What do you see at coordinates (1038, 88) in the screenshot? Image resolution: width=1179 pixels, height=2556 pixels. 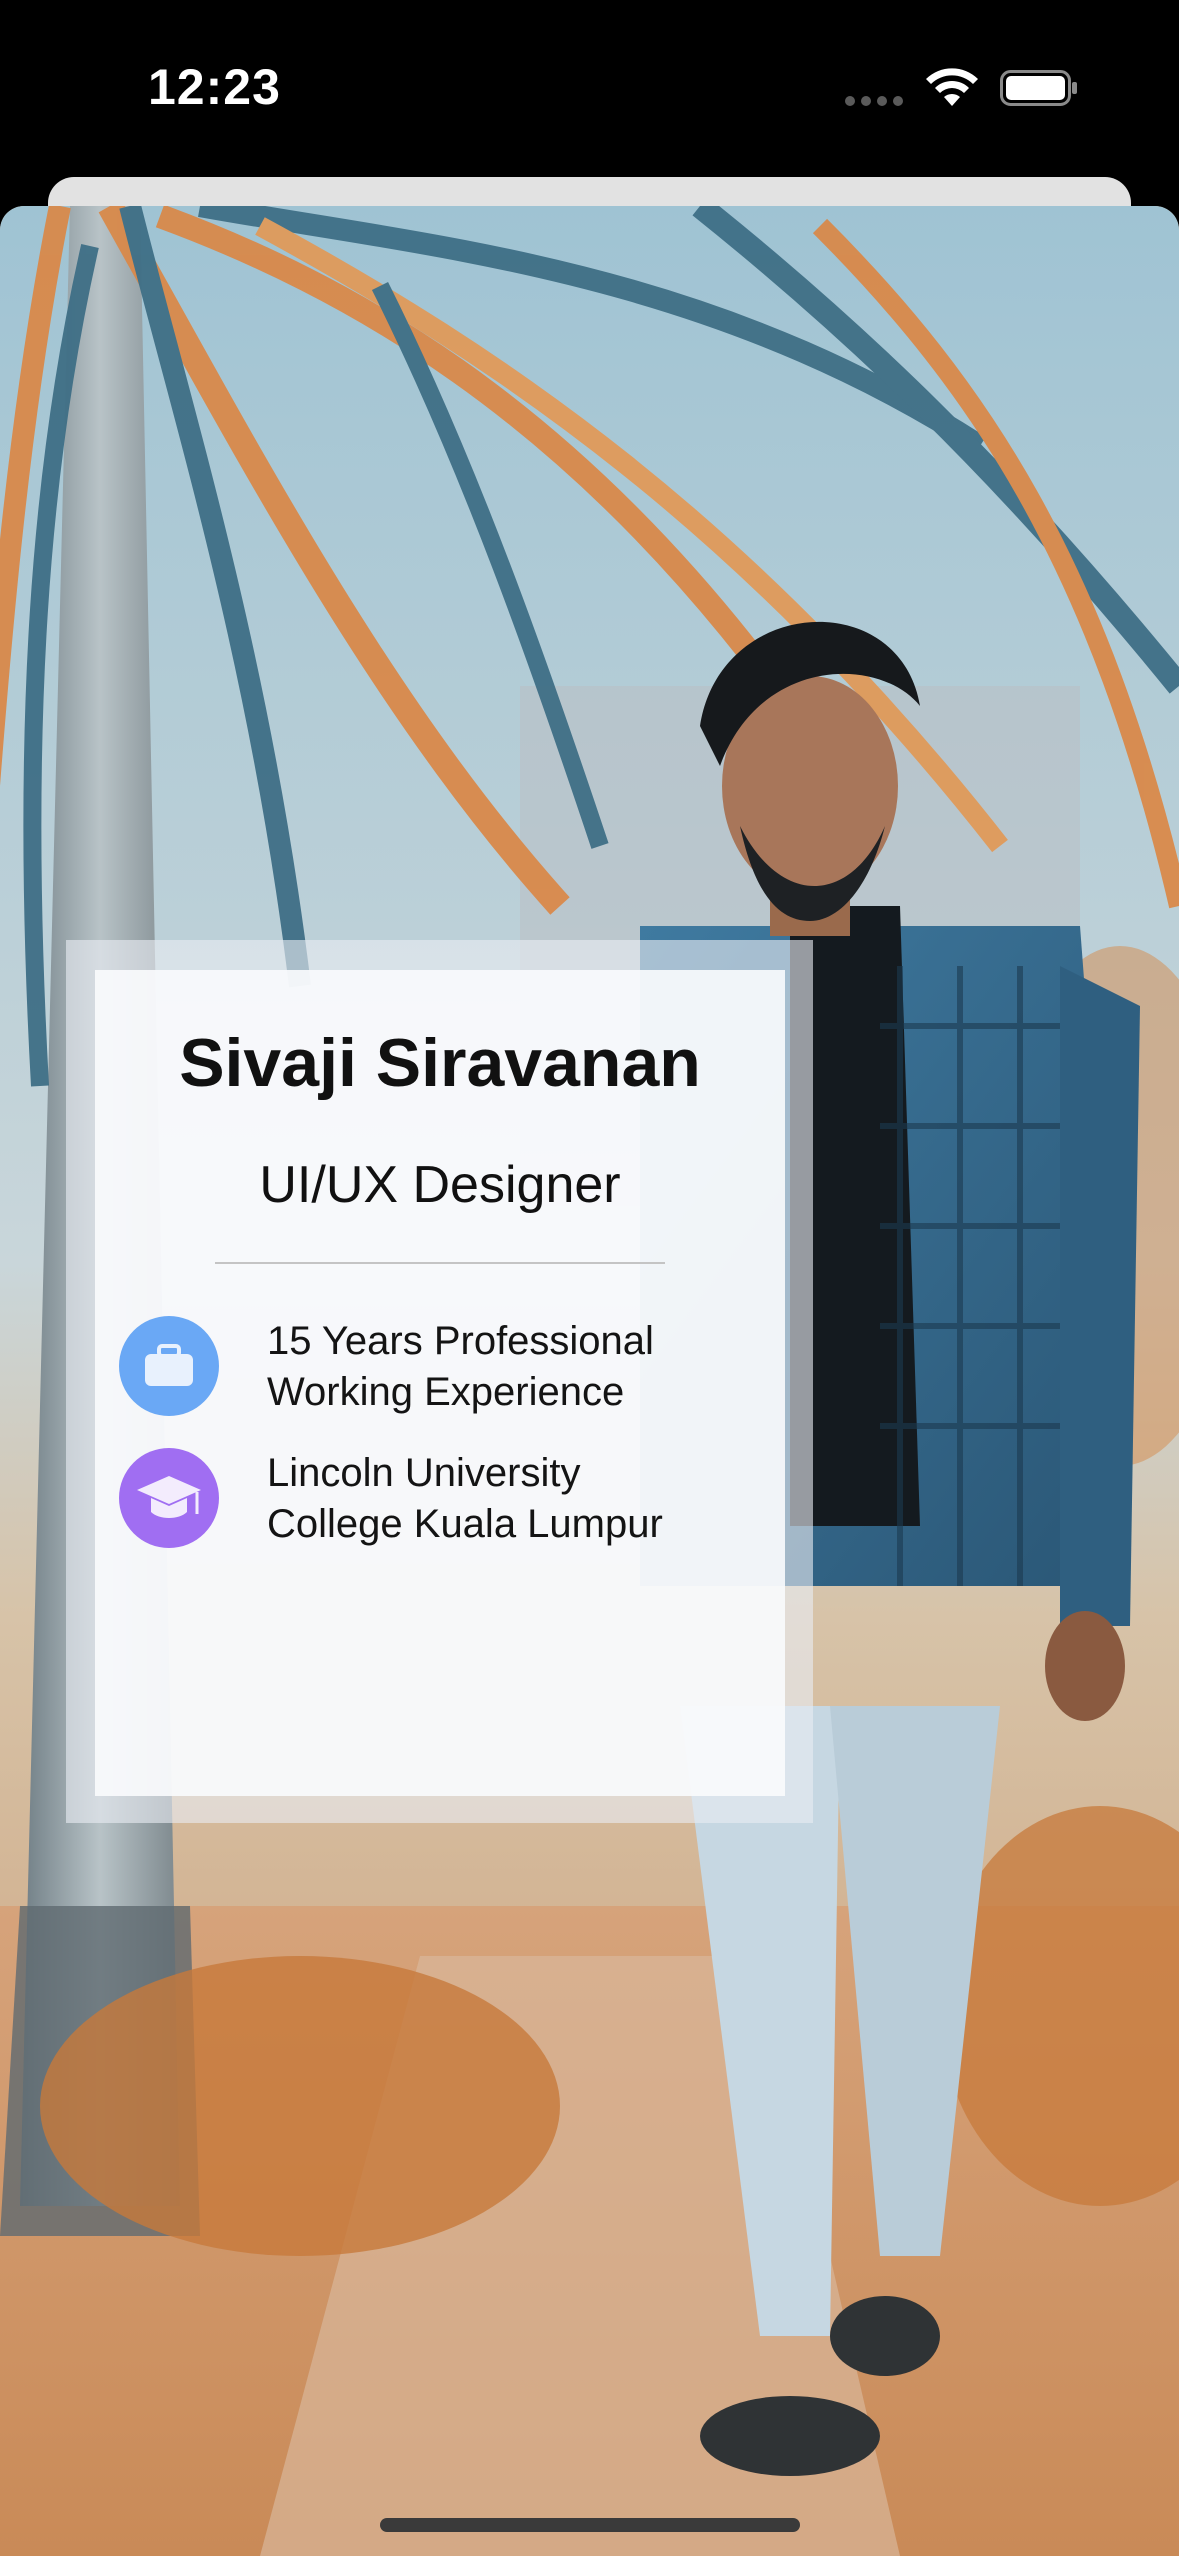 I see `battery-icon` at bounding box center [1038, 88].